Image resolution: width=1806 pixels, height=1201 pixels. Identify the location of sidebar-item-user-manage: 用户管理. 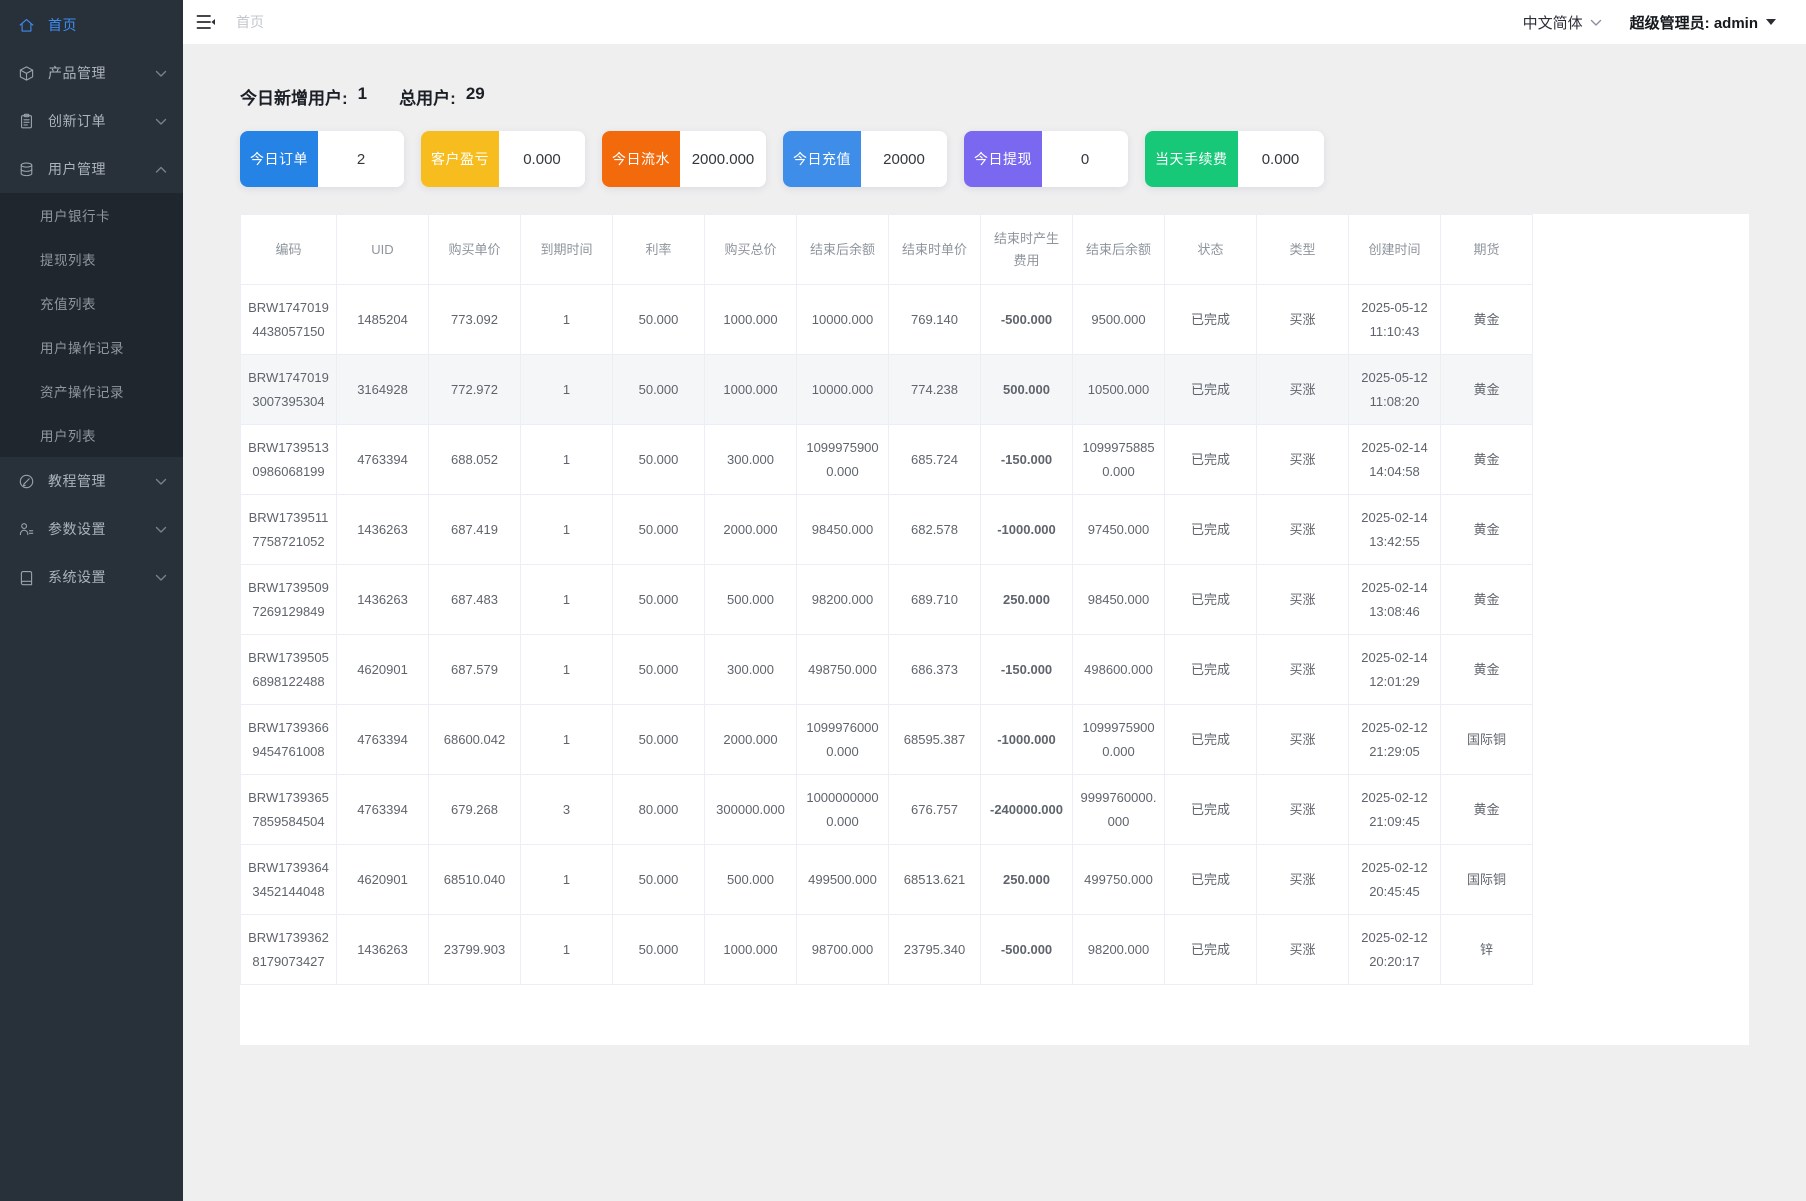
(91, 169).